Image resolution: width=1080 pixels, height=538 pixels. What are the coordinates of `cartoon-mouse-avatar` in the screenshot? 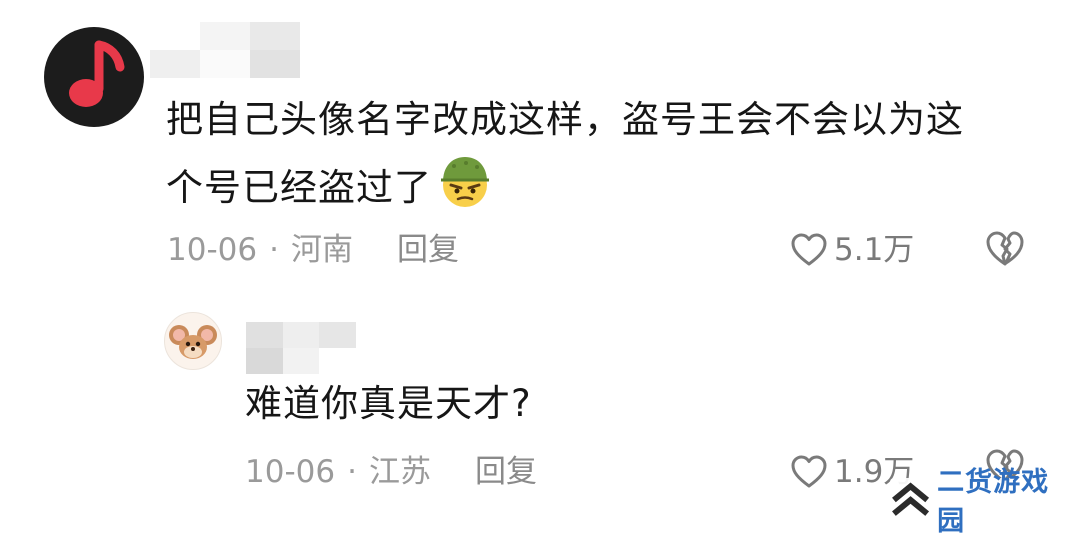 It's located at (193, 342).